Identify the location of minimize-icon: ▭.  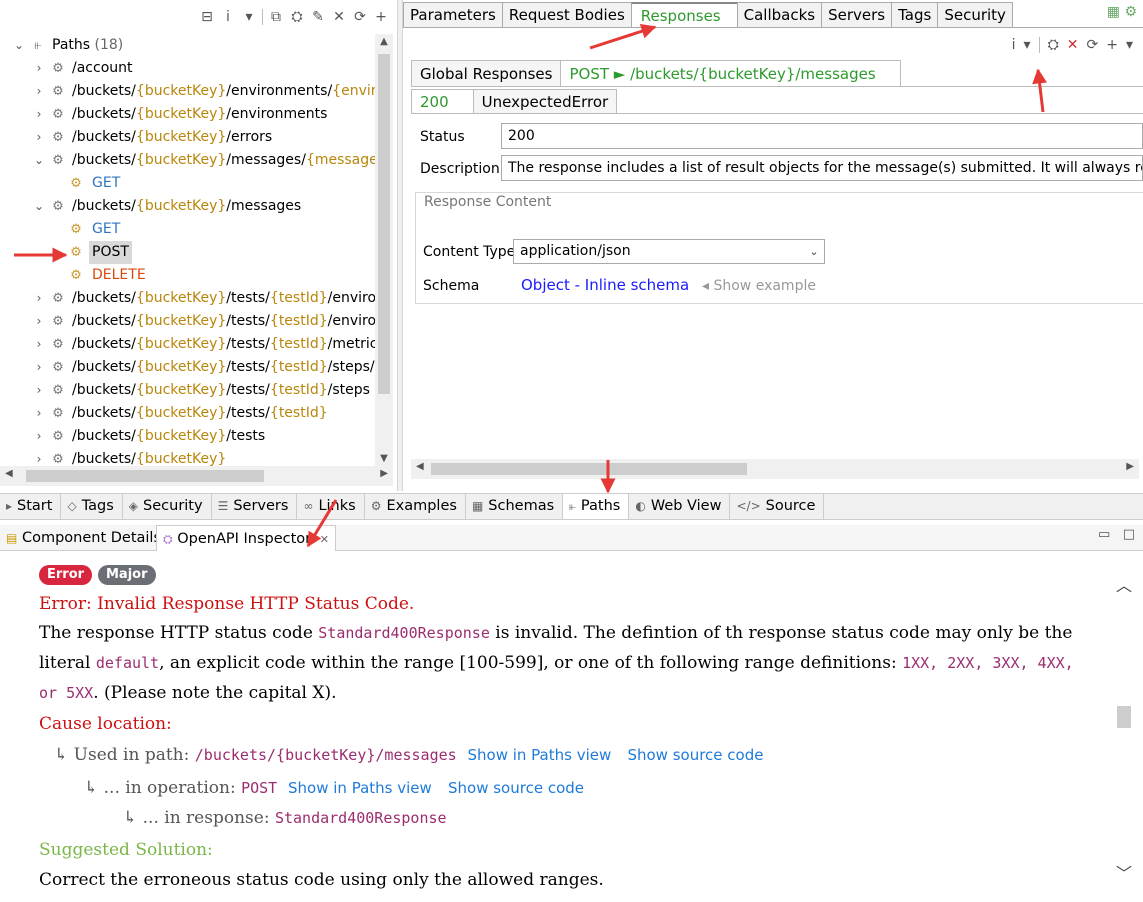
(1104, 534).